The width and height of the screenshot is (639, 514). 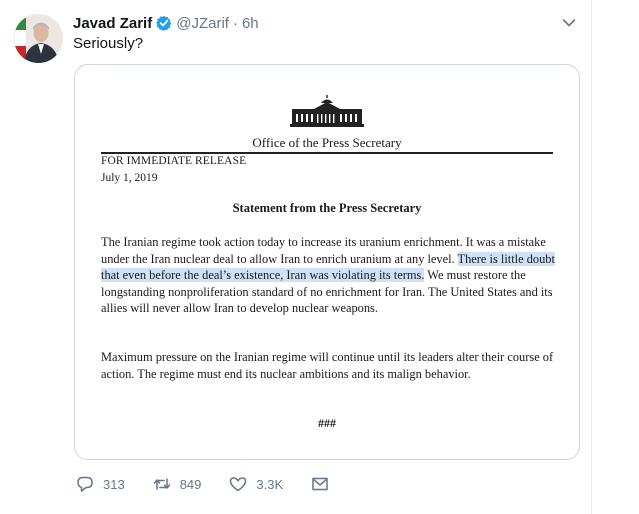 What do you see at coordinates (161, 484) in the screenshot?
I see `retweet-icon` at bounding box center [161, 484].